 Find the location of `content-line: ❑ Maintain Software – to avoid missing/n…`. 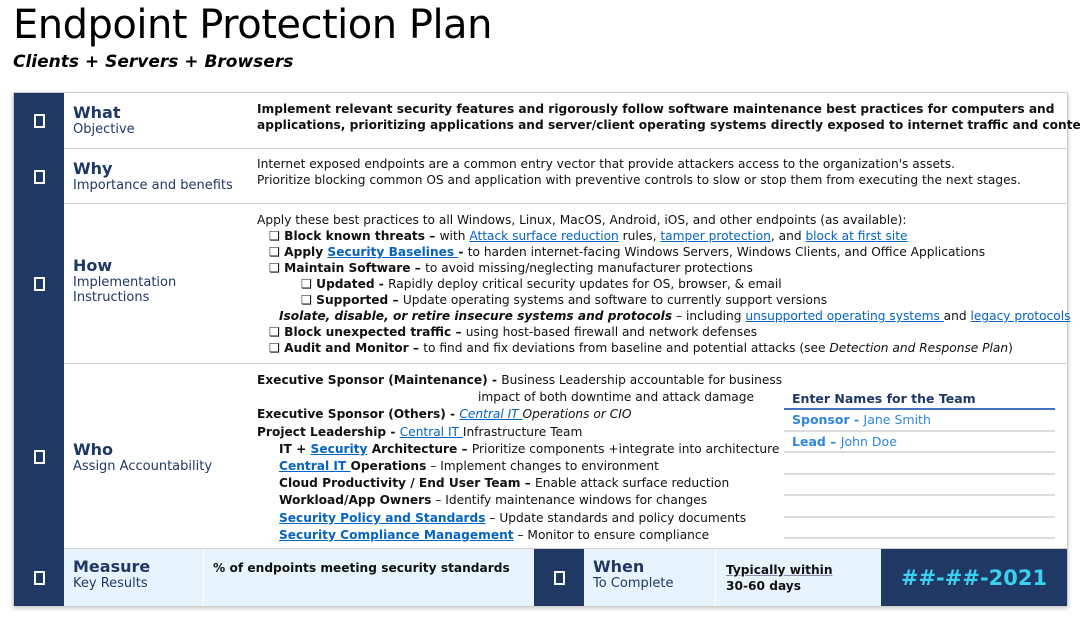

content-line: ❑ Maintain Software – to avoid missing/n… is located at coordinates (657, 268).